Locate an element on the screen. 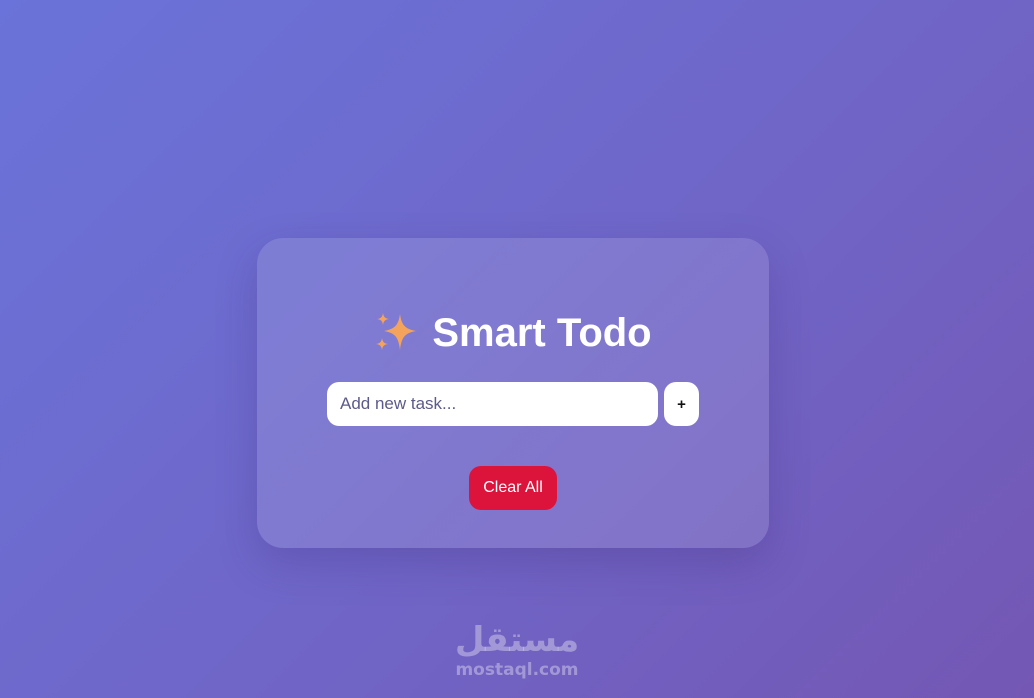 This screenshot has height=698, width=1034. app-title: Smart Todo is located at coordinates (542, 333).